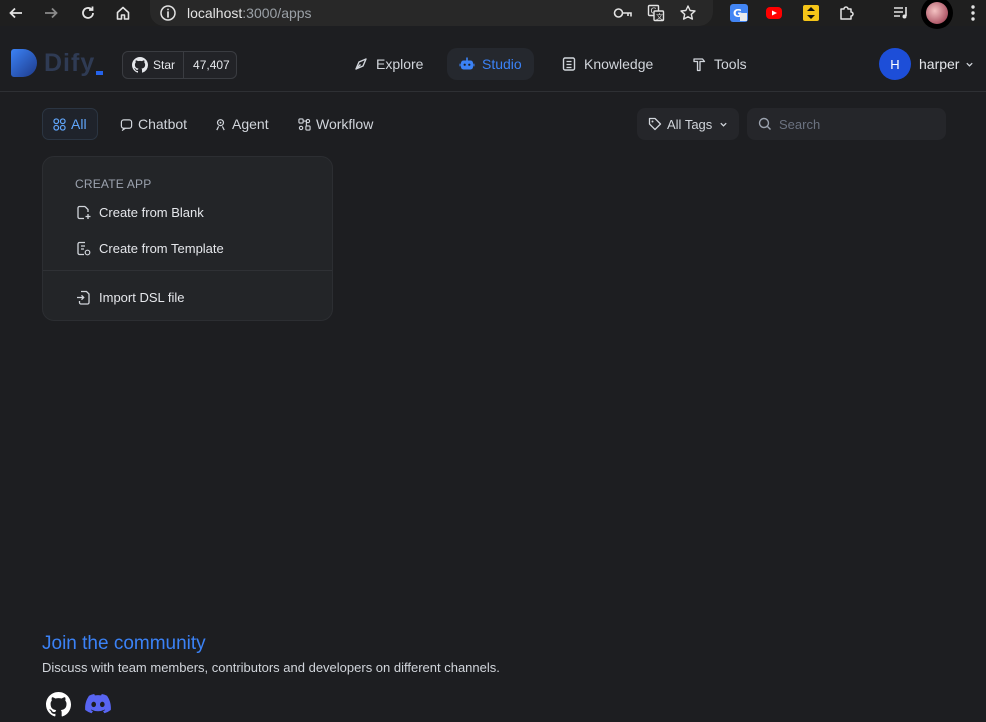  Describe the element at coordinates (467, 63) in the screenshot. I see `robot-icon` at that location.